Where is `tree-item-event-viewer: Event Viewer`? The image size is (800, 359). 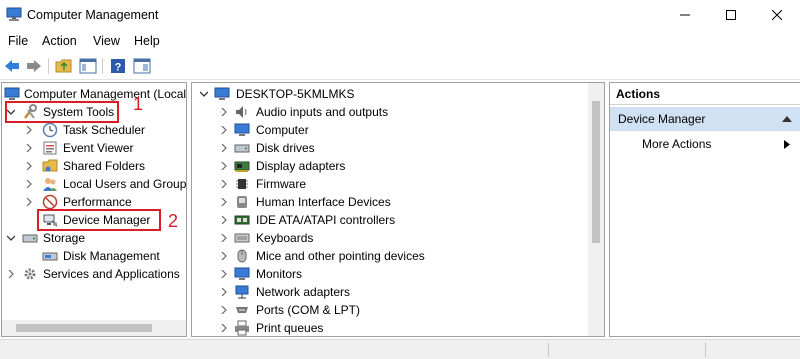 tree-item-event-viewer: Event Viewer is located at coordinates (94, 148).